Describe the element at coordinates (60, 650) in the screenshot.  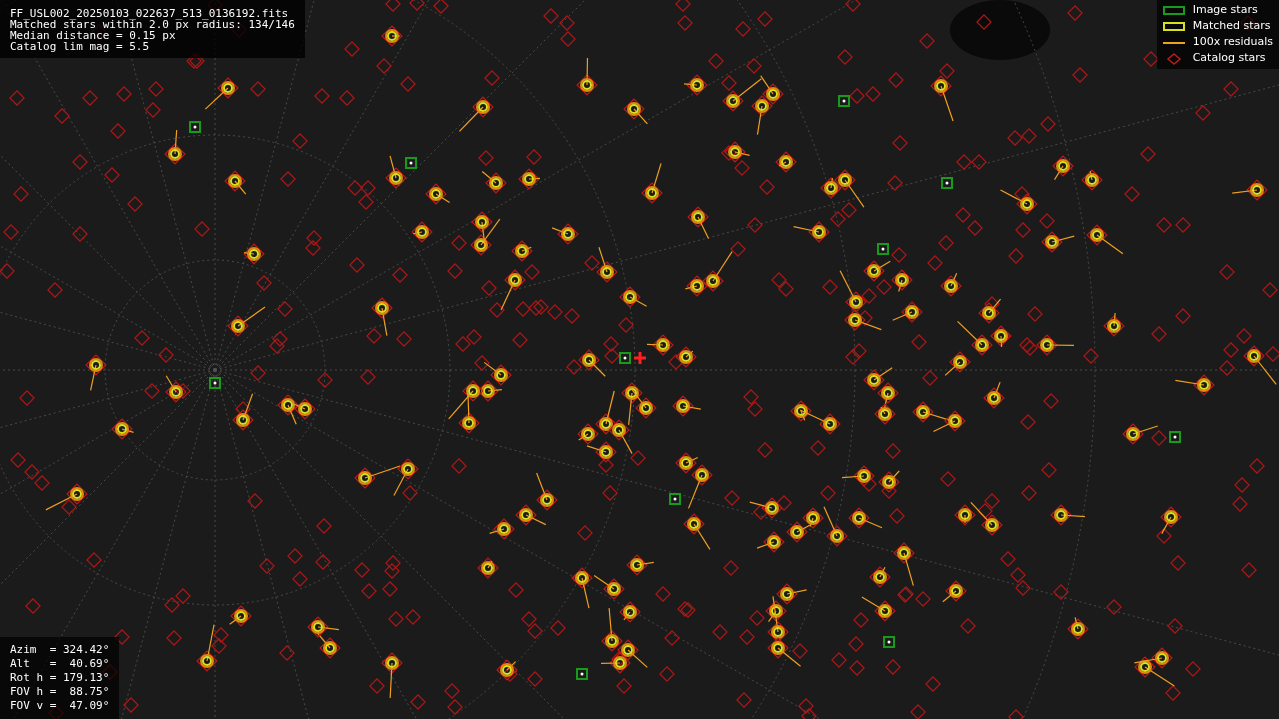
I see `pointing-line: Azim = 324.42°` at that location.